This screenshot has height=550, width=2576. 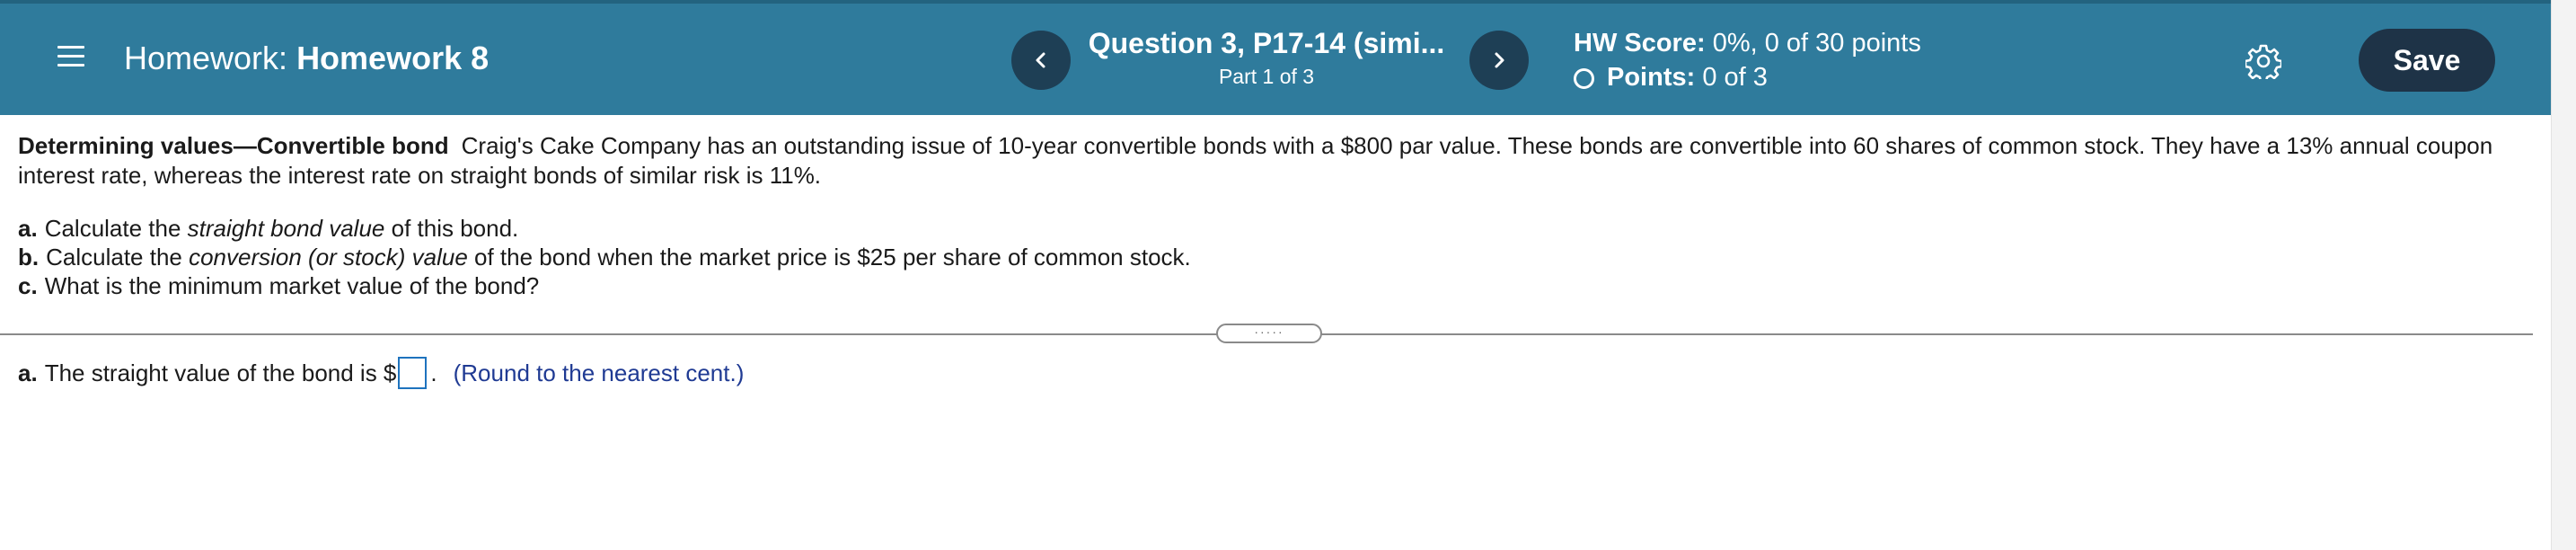 I want to click on problem-heading: Determining values—Convertible bond, so click(x=233, y=145).